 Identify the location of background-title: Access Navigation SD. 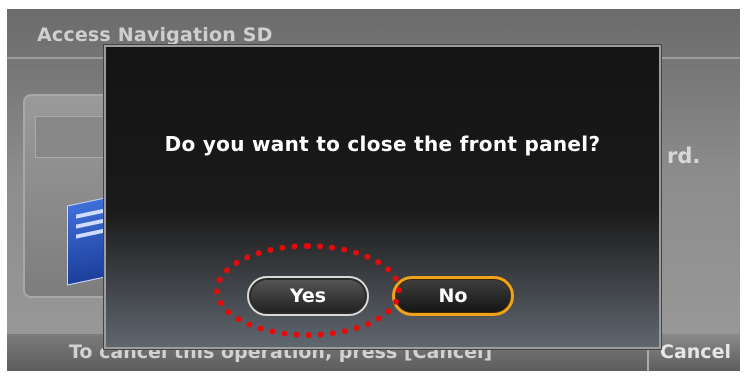
(155, 35).